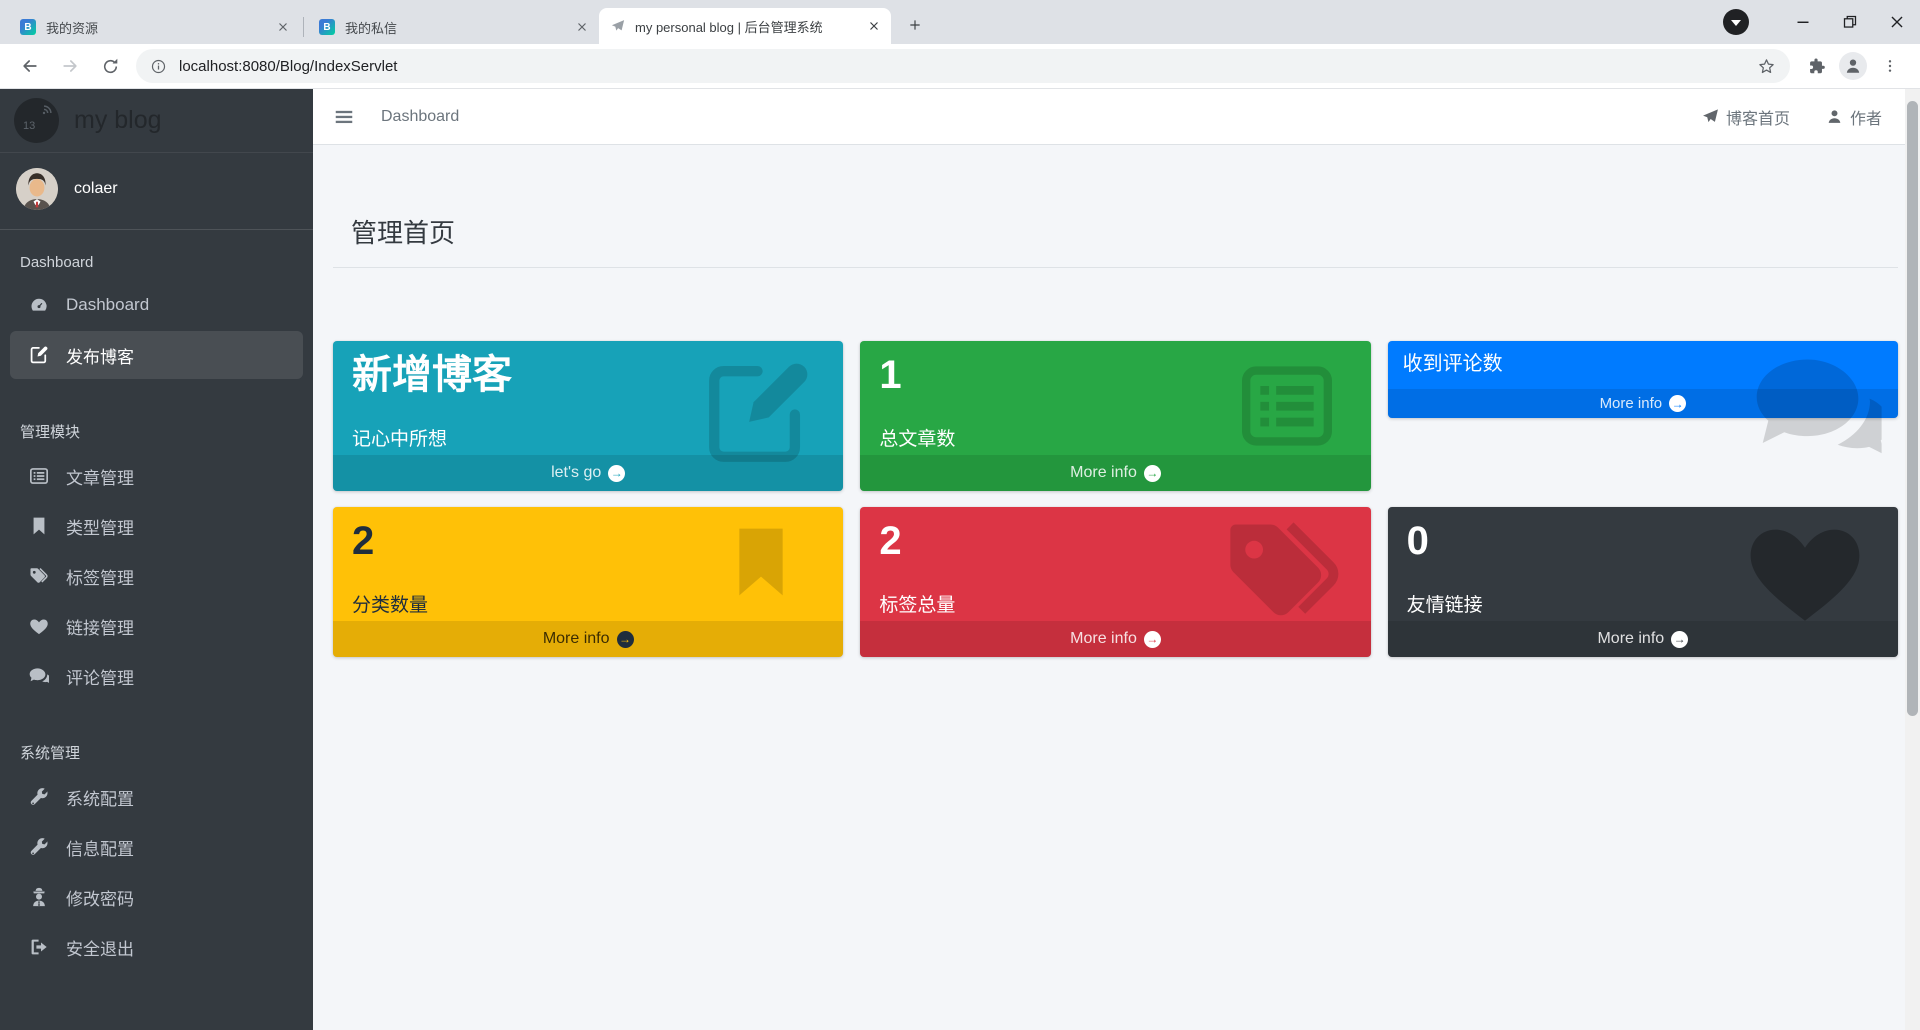 The width and height of the screenshot is (1920, 1030). What do you see at coordinates (39, 476) in the screenshot?
I see `list-icon` at bounding box center [39, 476].